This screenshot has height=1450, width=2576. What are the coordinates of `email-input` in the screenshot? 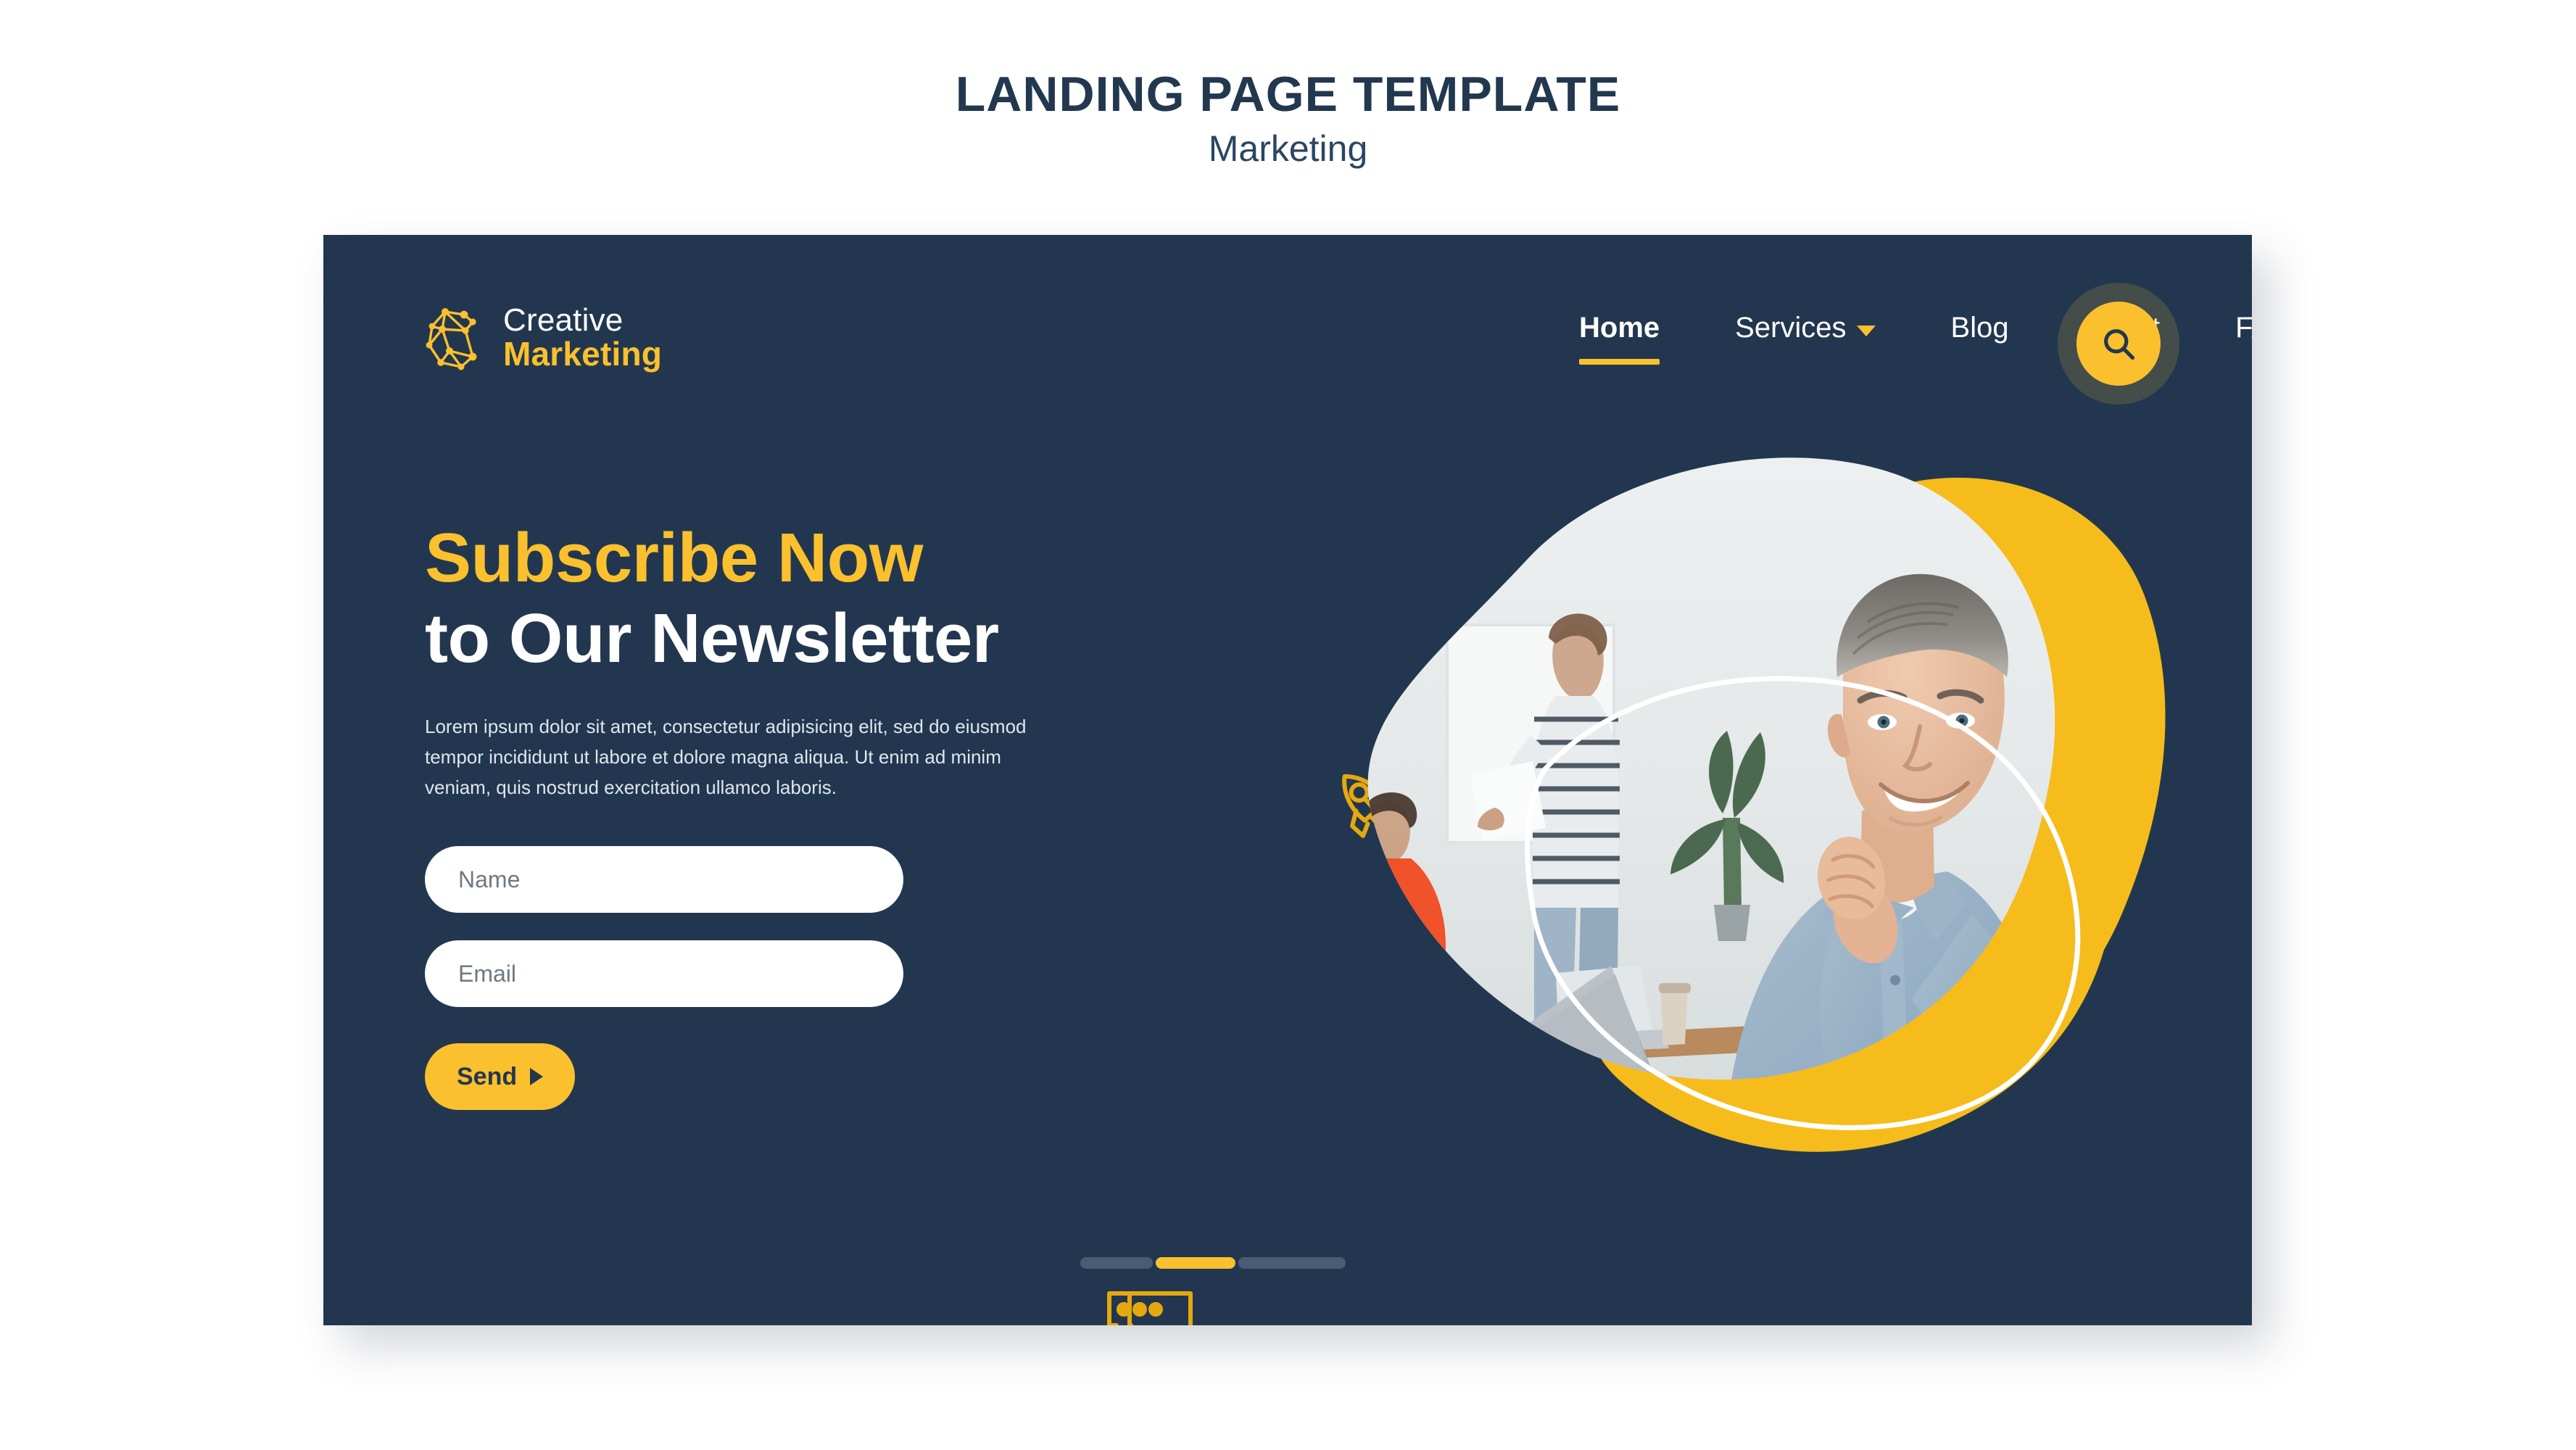 It's located at (664, 974).